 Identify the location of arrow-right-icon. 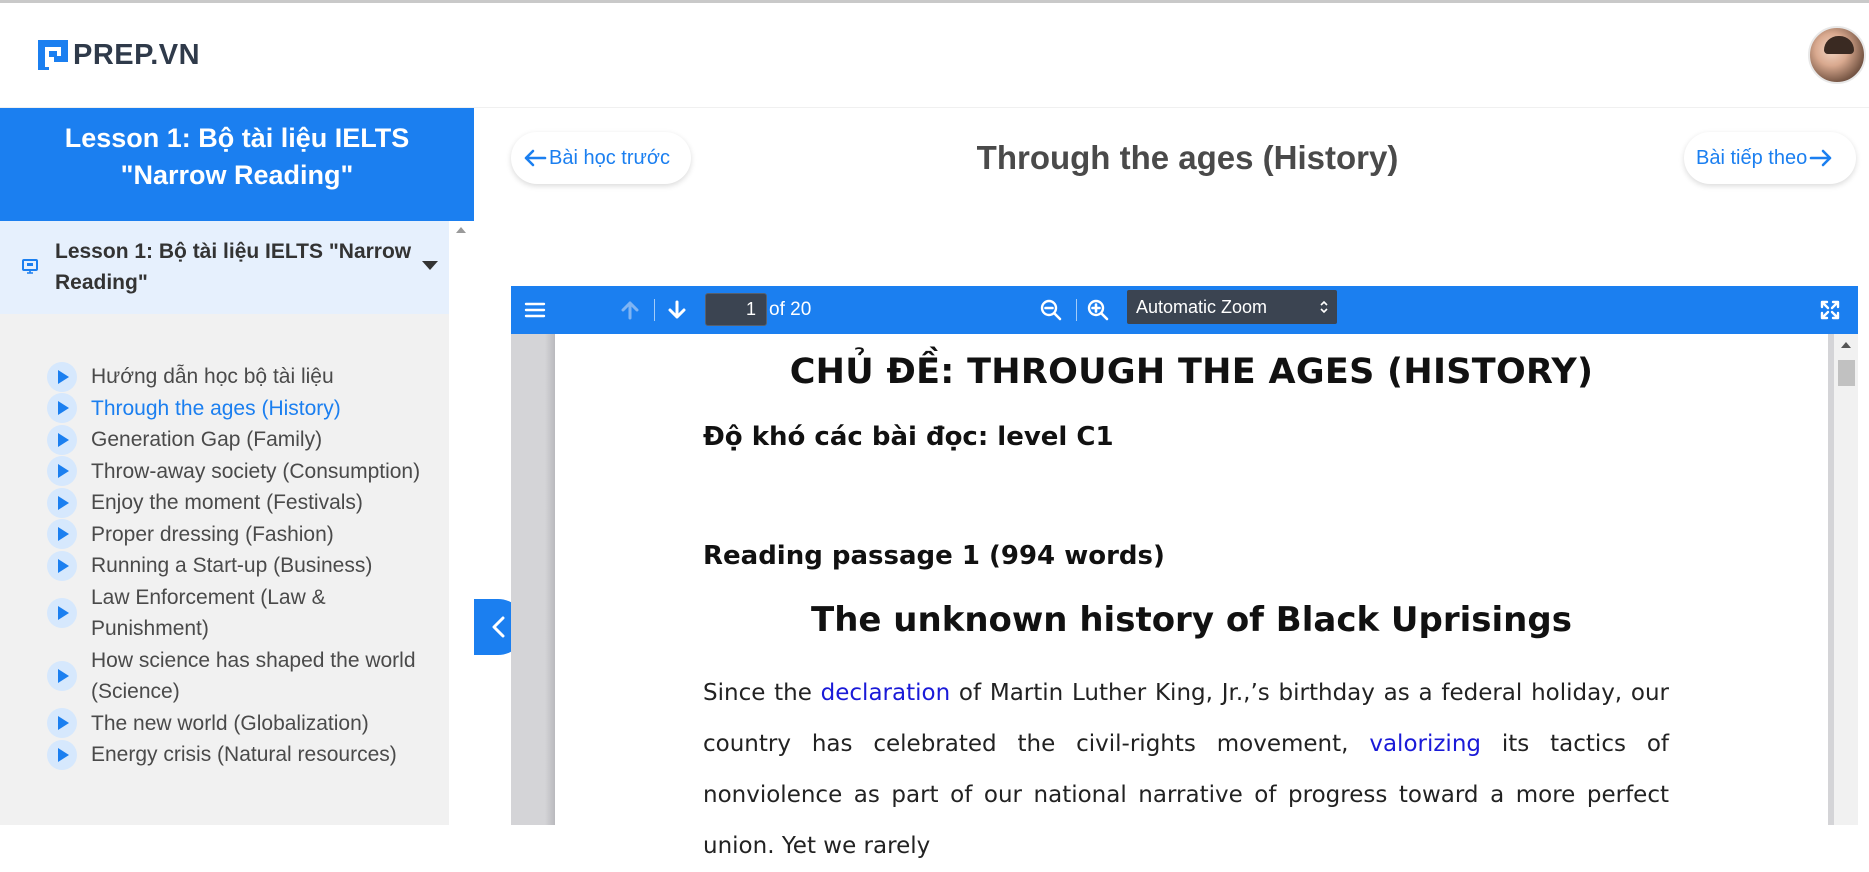
(1820, 158).